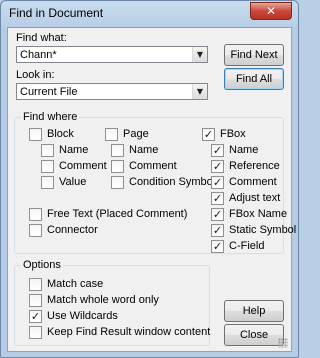  I want to click on options-title: Options, so click(42, 265).